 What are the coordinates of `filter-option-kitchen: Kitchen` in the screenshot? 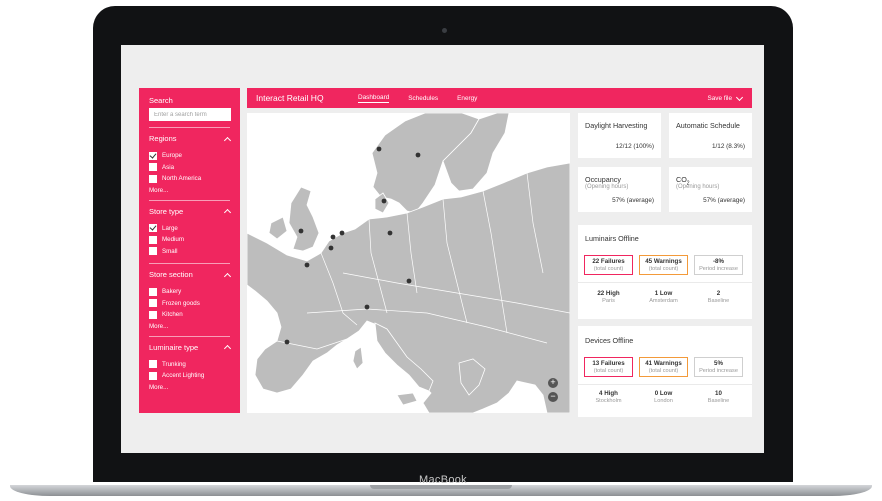 It's located at (189, 315).